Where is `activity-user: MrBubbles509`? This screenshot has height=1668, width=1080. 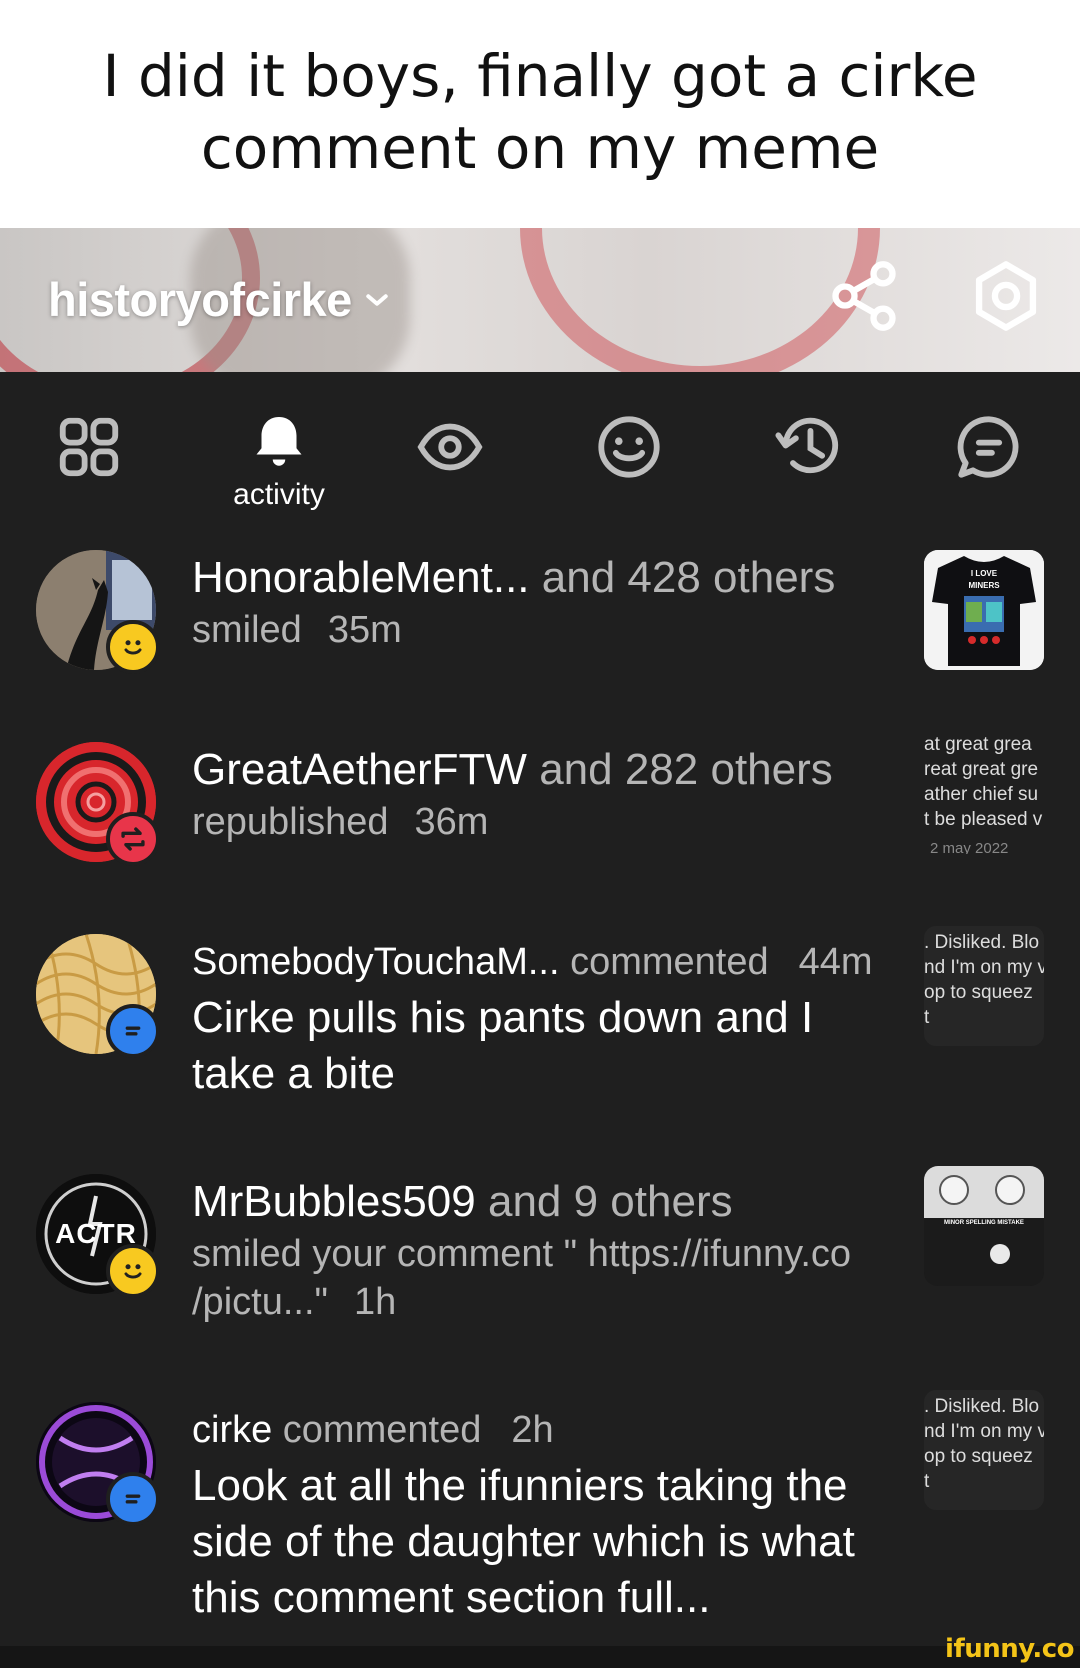
activity-user: MrBubbles509 is located at coordinates (334, 1201).